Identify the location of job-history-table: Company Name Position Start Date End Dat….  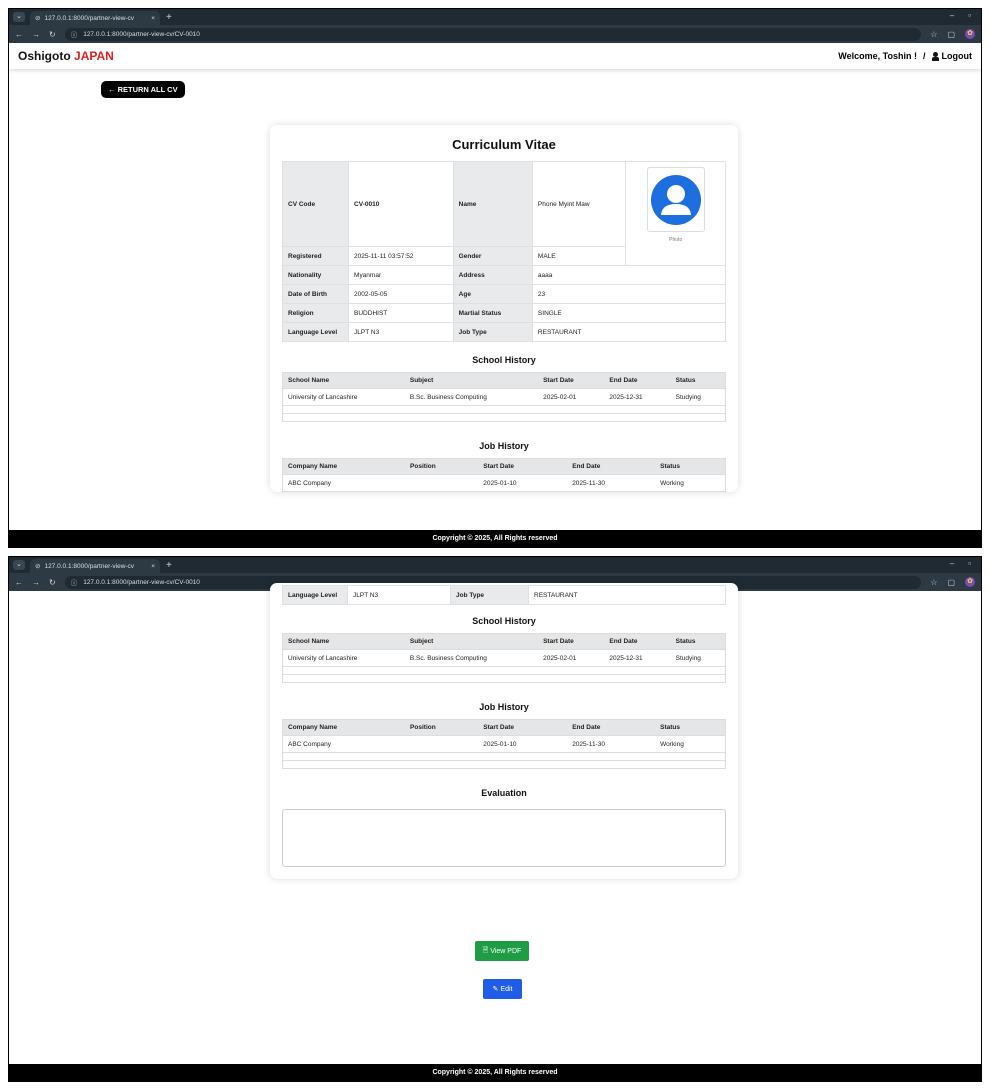
(504, 475).